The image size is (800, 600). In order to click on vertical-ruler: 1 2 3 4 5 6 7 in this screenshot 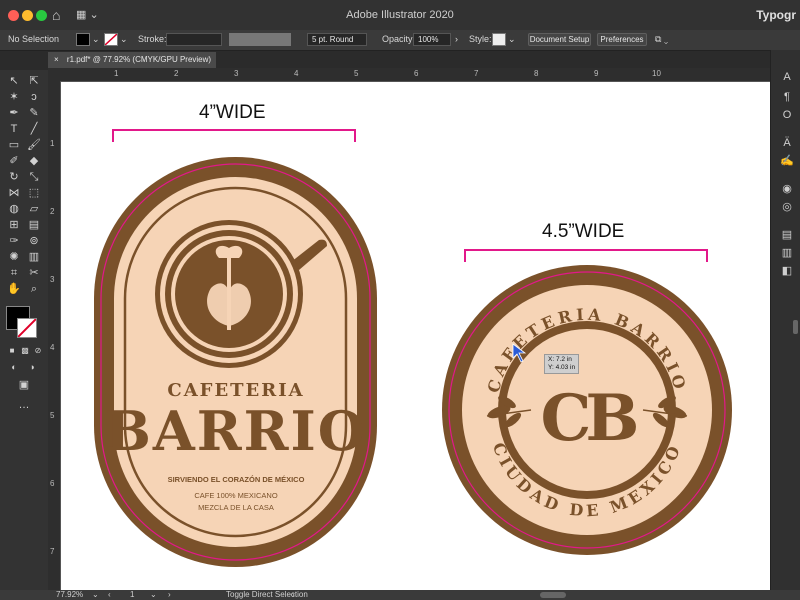, I will do `click(54, 335)`.